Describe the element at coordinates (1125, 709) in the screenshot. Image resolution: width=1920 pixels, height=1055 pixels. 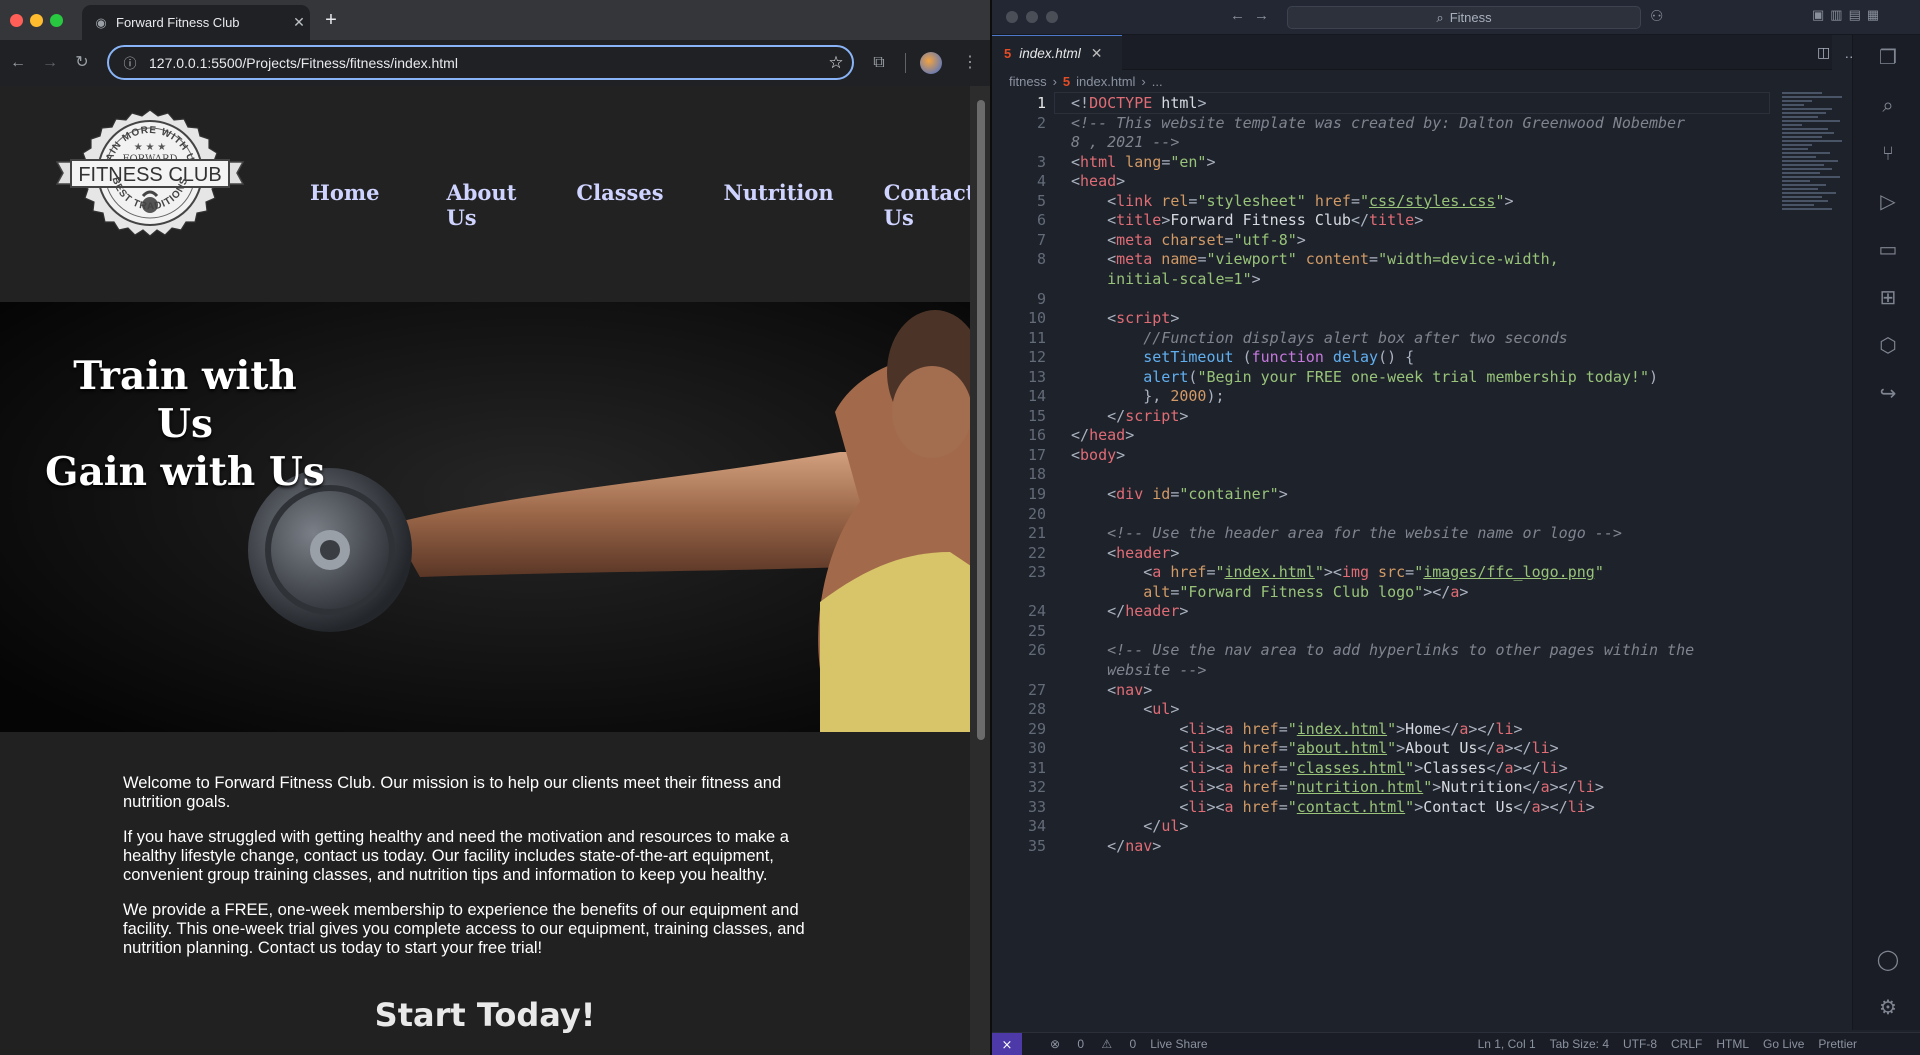
I see `code-line: <ul>` at that location.